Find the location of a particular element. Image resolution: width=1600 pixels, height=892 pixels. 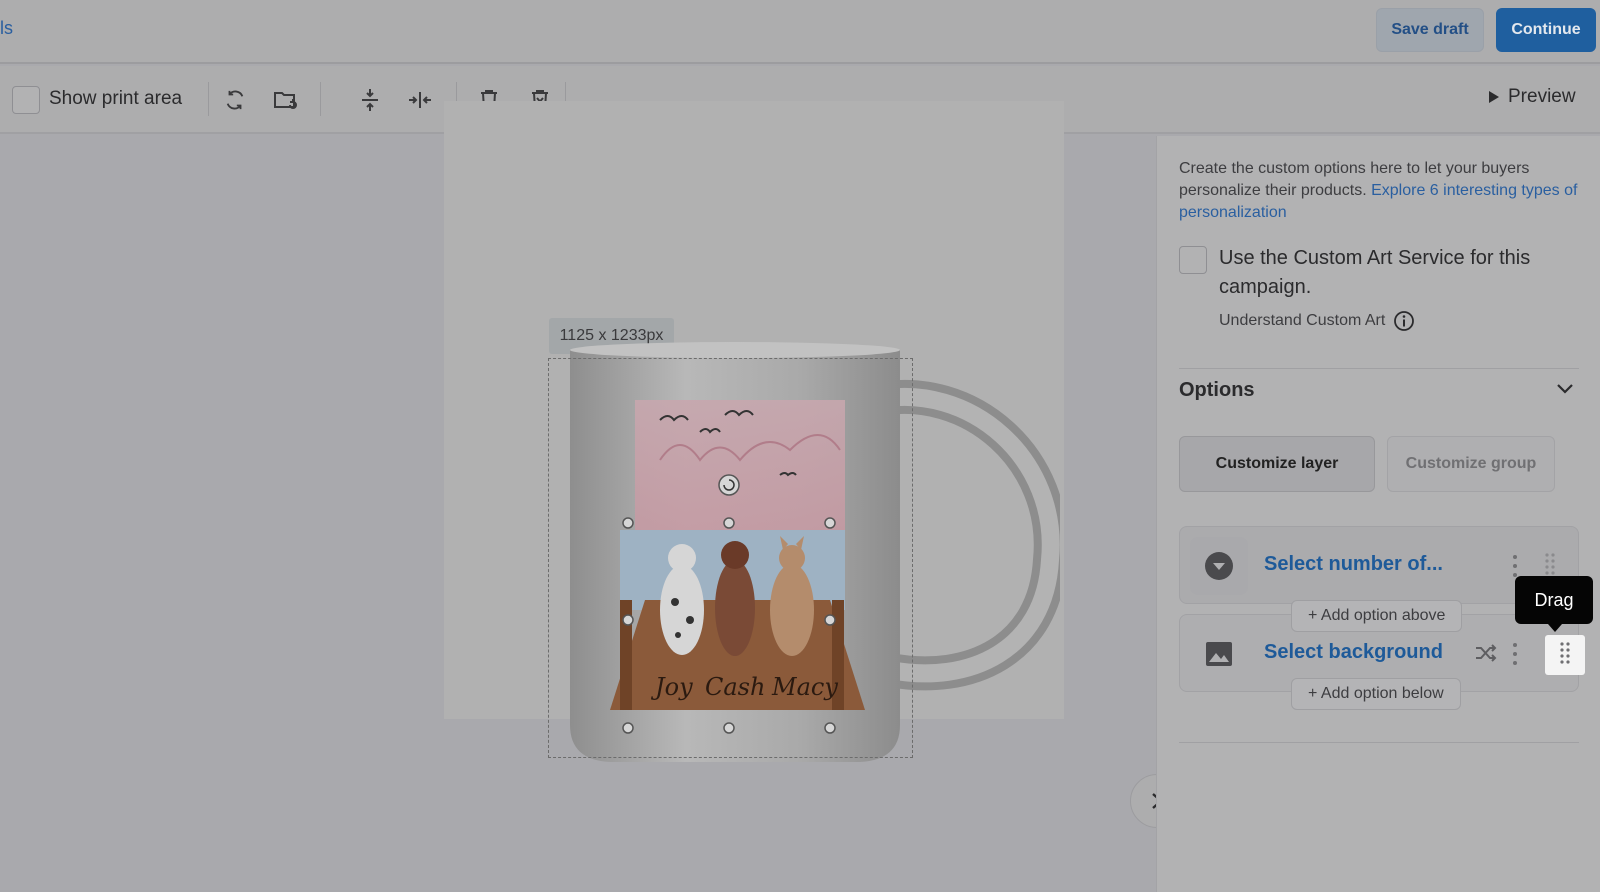

preview-label: Preview is located at coordinates (1542, 96).